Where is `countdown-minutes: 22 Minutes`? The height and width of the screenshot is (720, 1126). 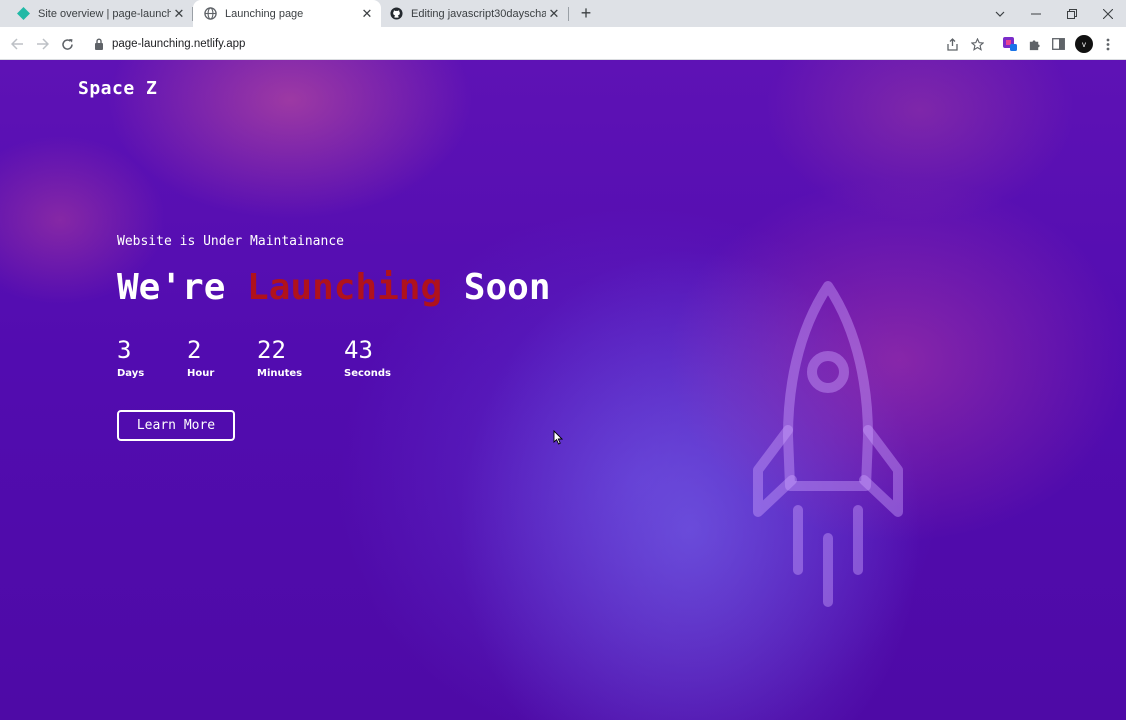 countdown-minutes: 22 Minutes is located at coordinates (279, 357).